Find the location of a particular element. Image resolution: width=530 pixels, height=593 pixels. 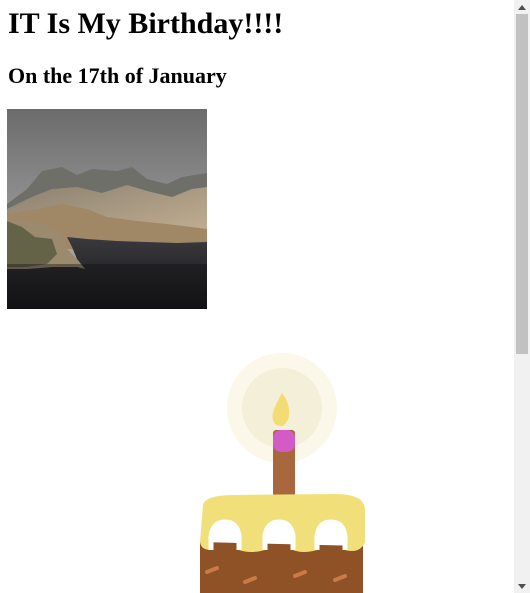

page-subtitle: On the 17th of January is located at coordinates (117, 75).